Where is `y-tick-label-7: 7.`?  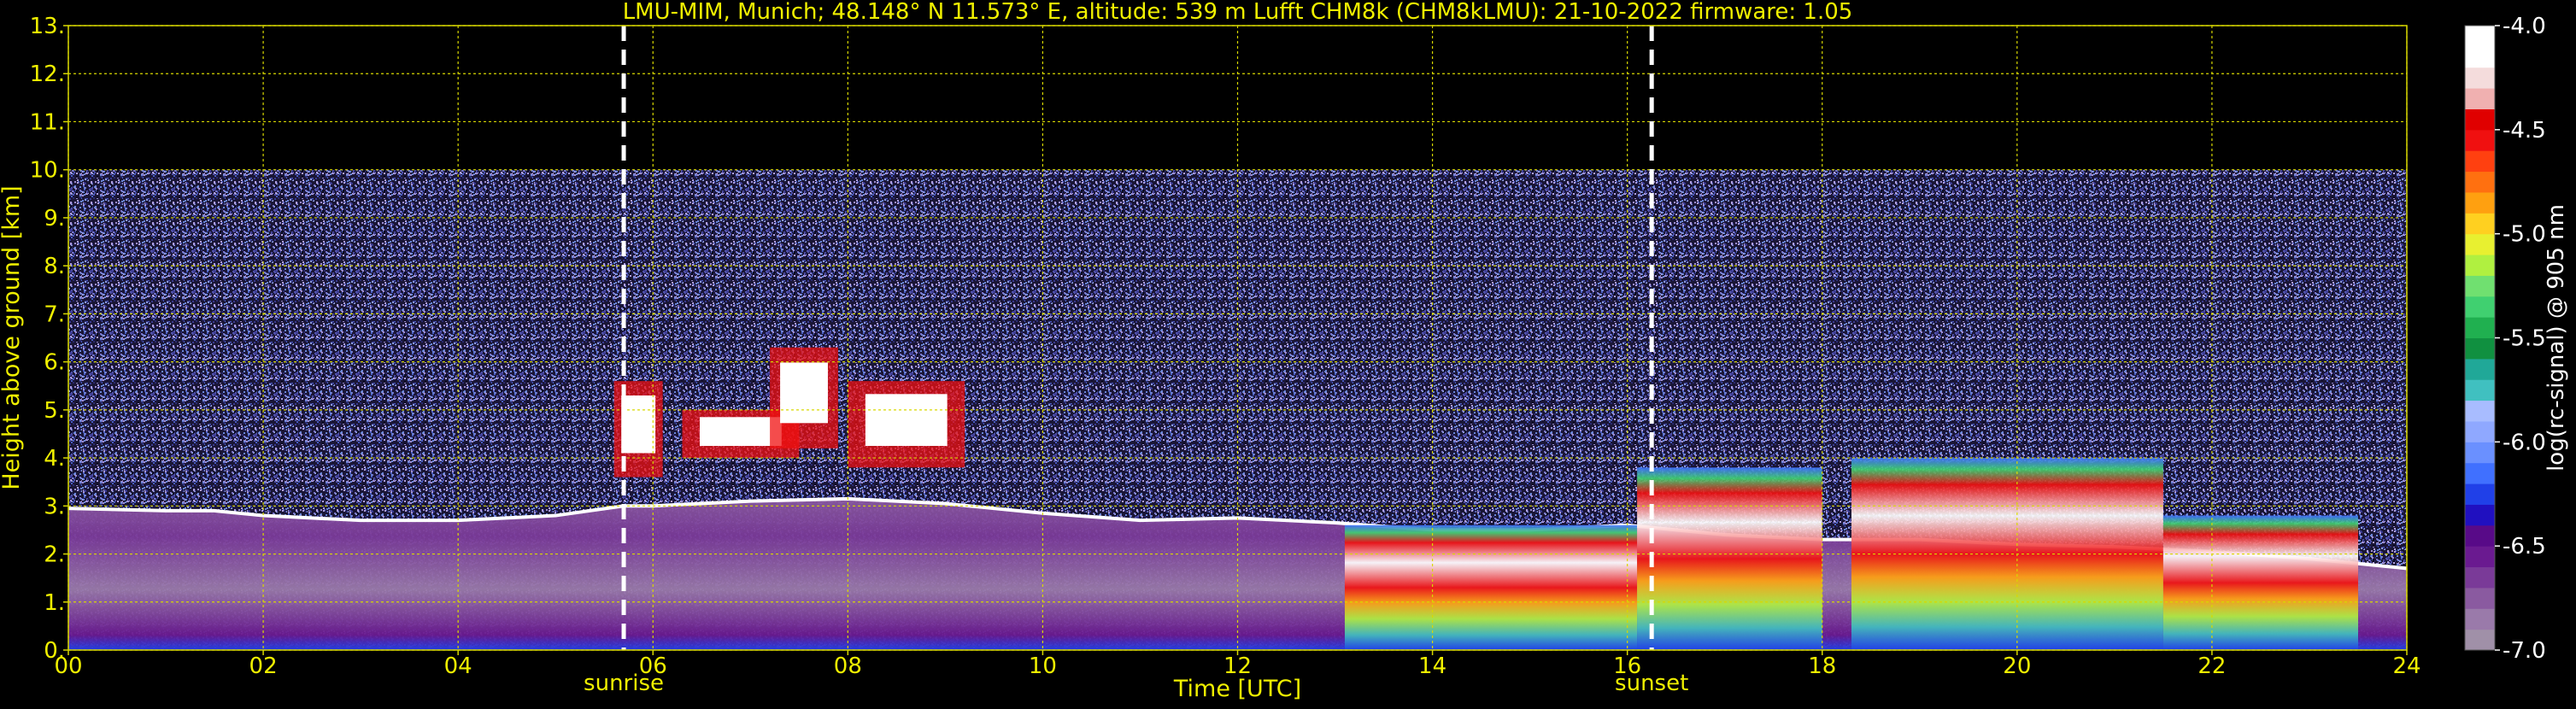 y-tick-label-7: 7. is located at coordinates (54, 314).